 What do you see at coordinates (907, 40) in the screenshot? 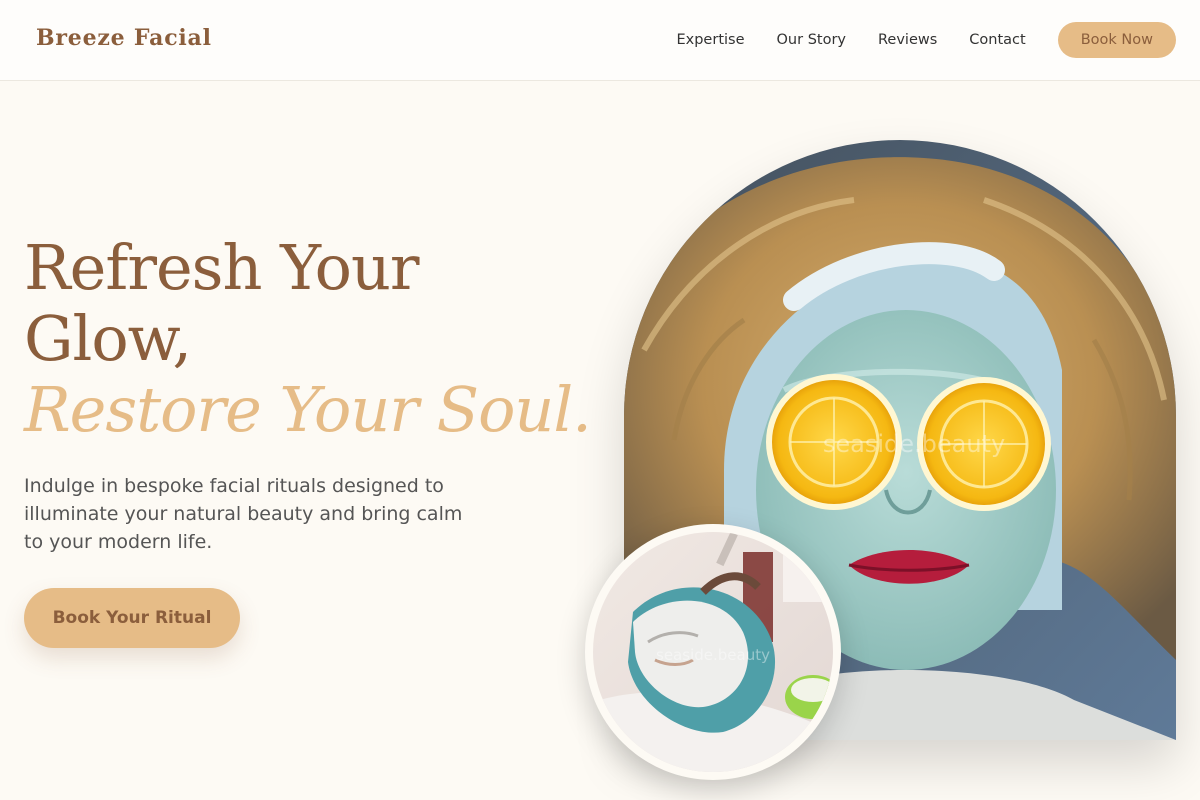
I see `nav-link-reviews: Reviews` at bounding box center [907, 40].